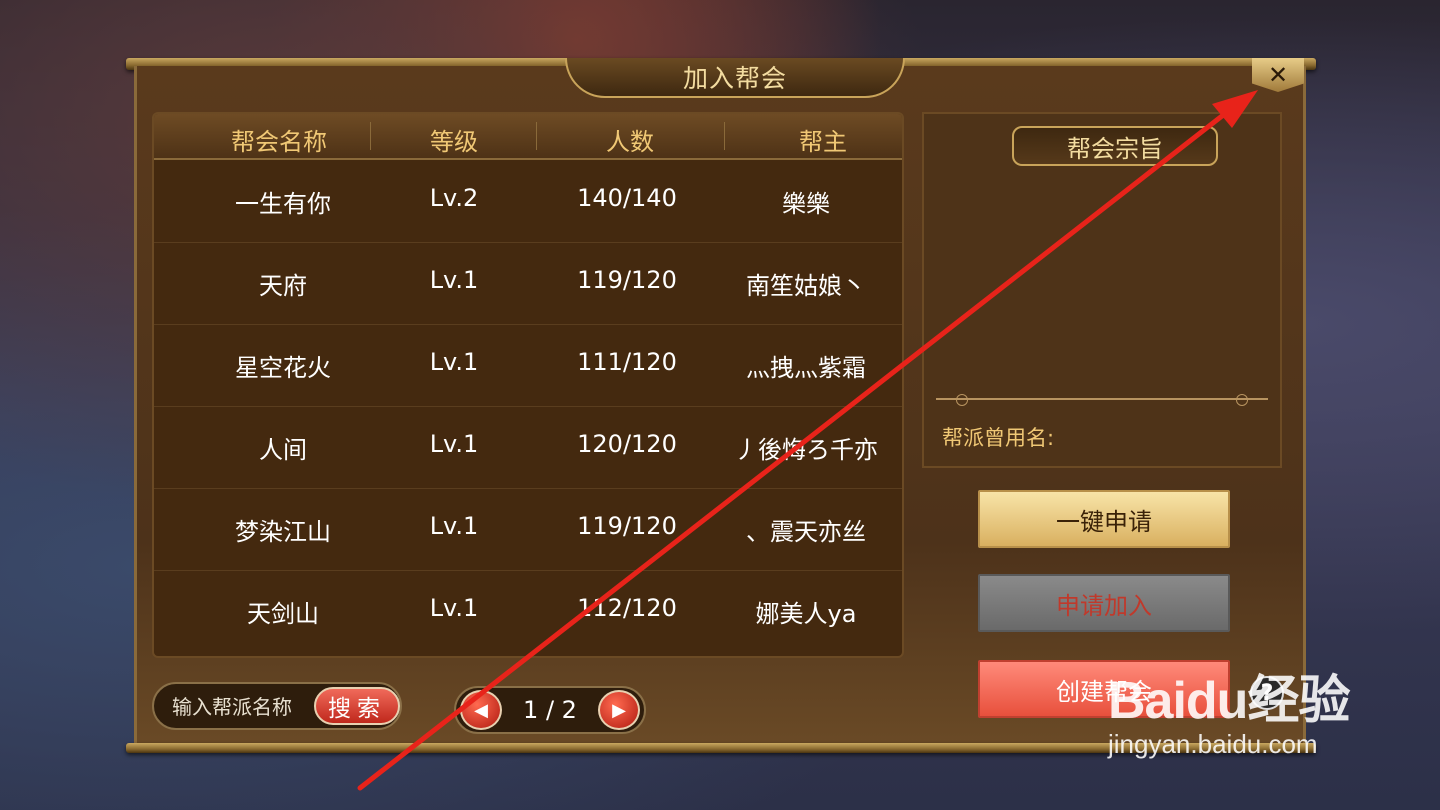  I want to click on guild-name: 天剑山, so click(283, 614).